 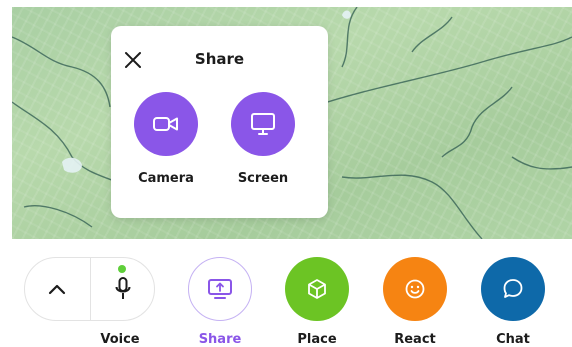 What do you see at coordinates (89, 289) in the screenshot?
I see `voice-control` at bounding box center [89, 289].